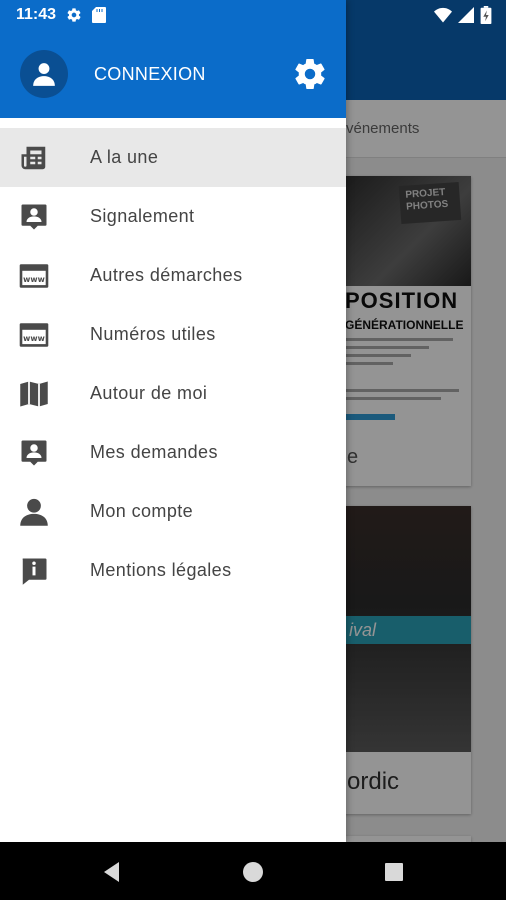 The image size is (506, 900). What do you see at coordinates (310, 74) in the screenshot?
I see `settings-gear-icon` at bounding box center [310, 74].